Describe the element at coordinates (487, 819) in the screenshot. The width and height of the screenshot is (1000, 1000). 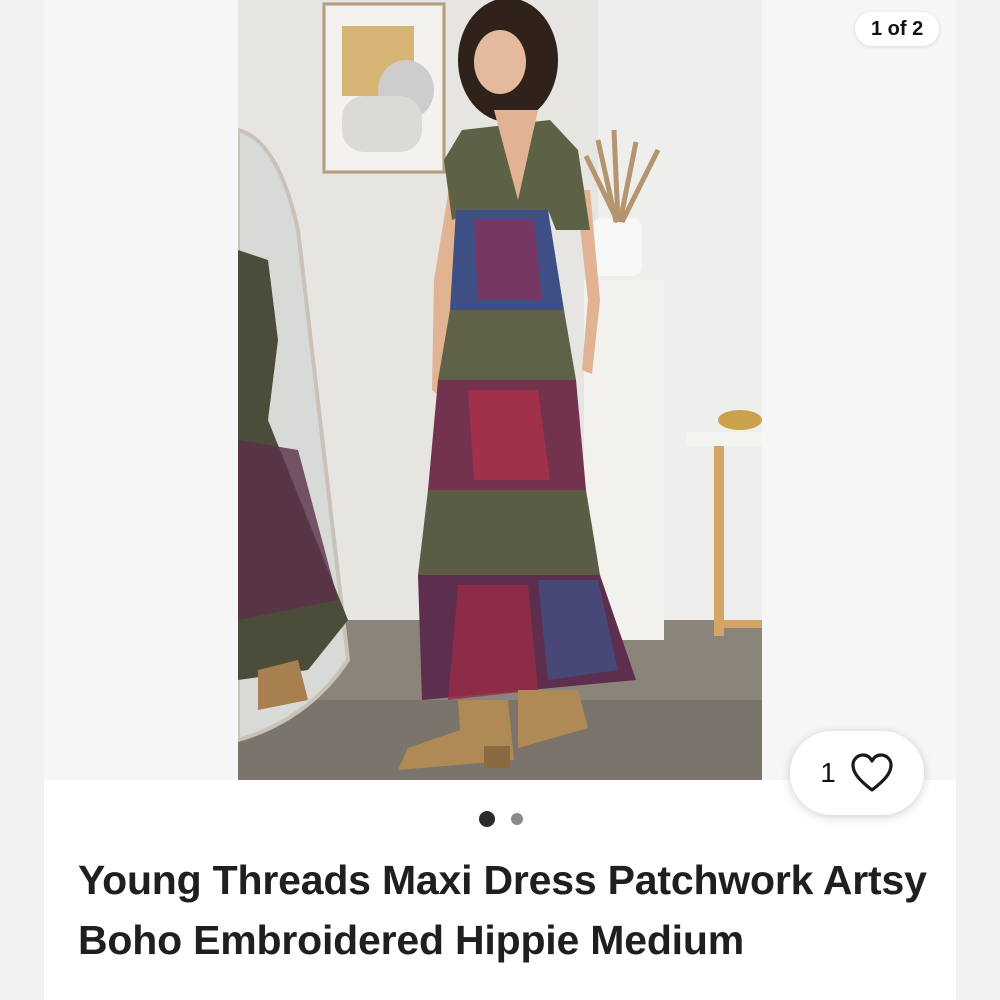
I see `page-dot-active` at that location.